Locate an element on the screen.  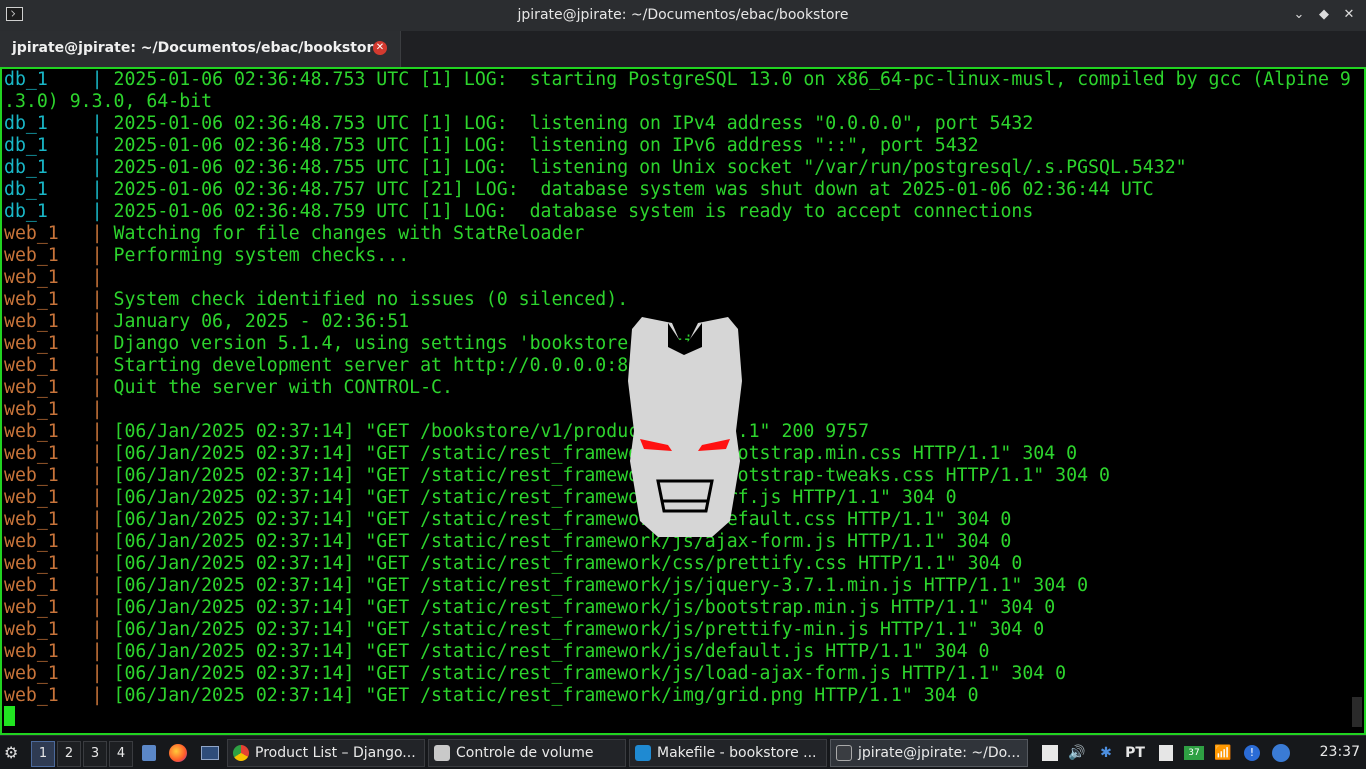
file-manager-icon is located at coordinates (149, 753).